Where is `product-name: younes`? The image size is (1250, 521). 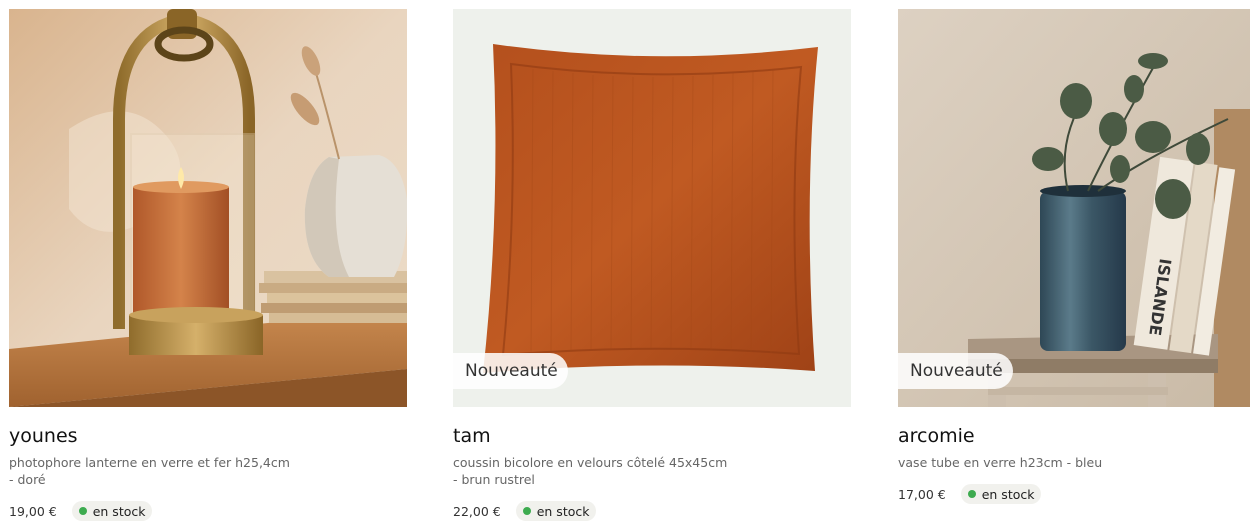 product-name: younes is located at coordinates (208, 436).